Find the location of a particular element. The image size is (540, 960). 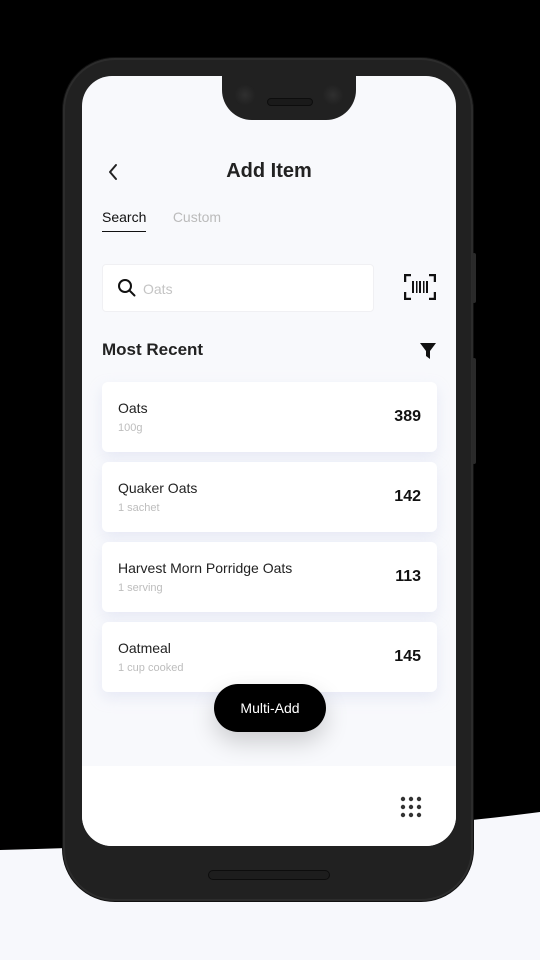

search-box is located at coordinates (238, 288).